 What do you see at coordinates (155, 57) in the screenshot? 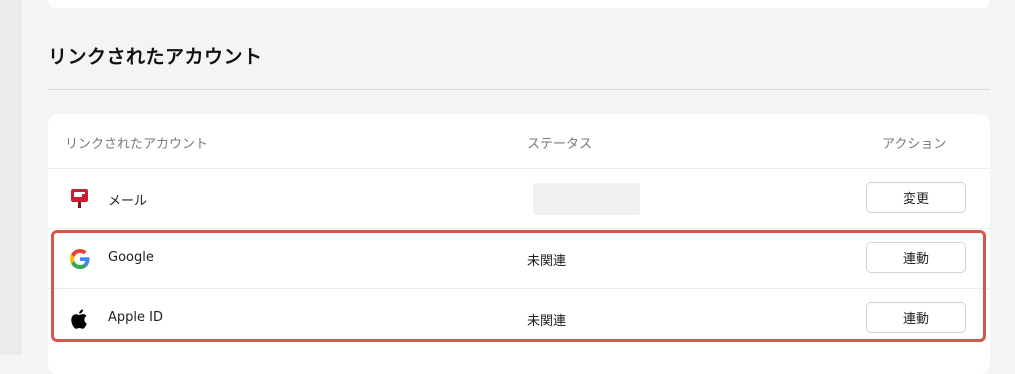
I see `section-title: リンクされたアカウント` at bounding box center [155, 57].